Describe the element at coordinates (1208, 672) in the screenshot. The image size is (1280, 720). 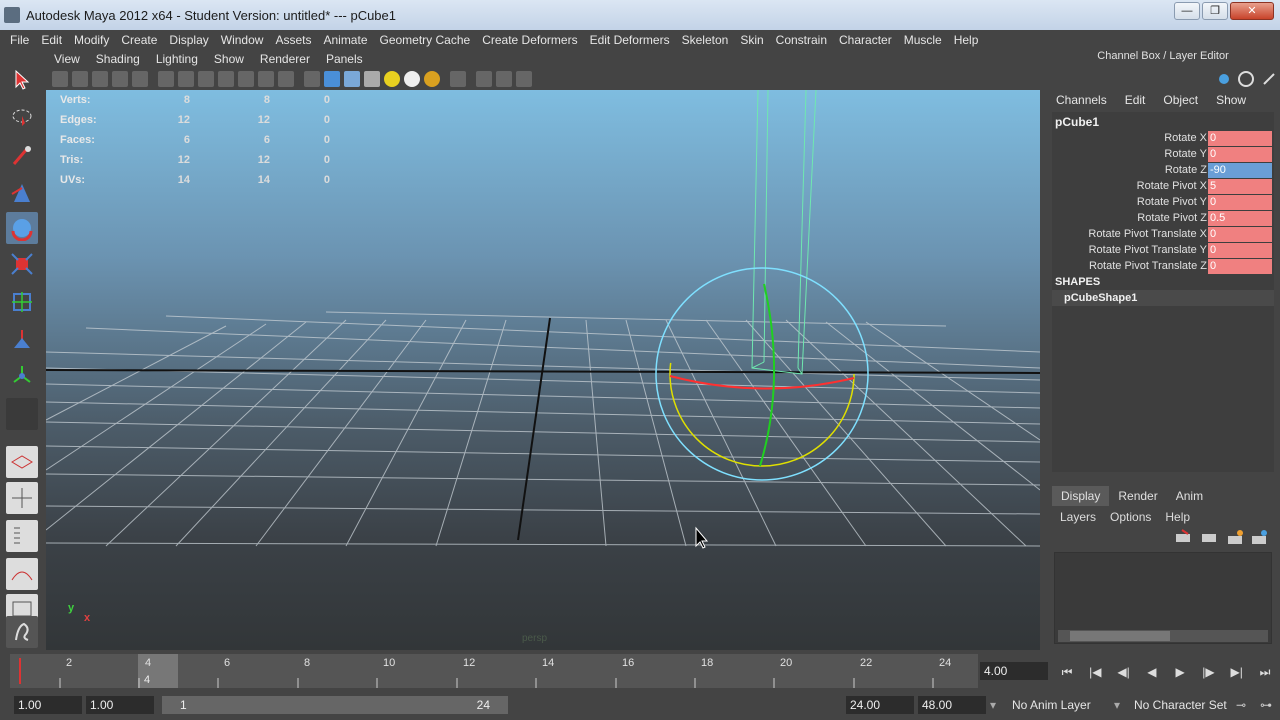
I see `step-forward-key-button: |▶` at that location.